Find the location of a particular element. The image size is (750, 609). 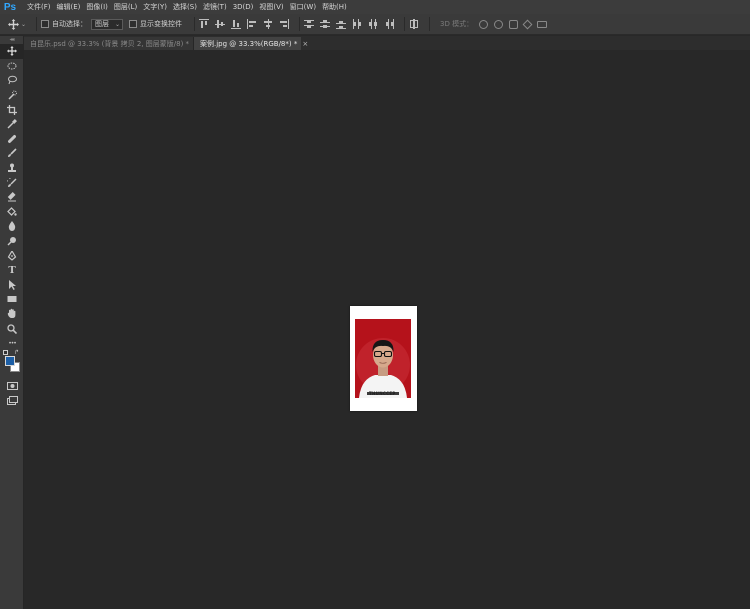

options-bar: ⌄ 自动选择： 图层 ⌄ 显示变换控件 3D 模式： is located at coordinates (375, 24).